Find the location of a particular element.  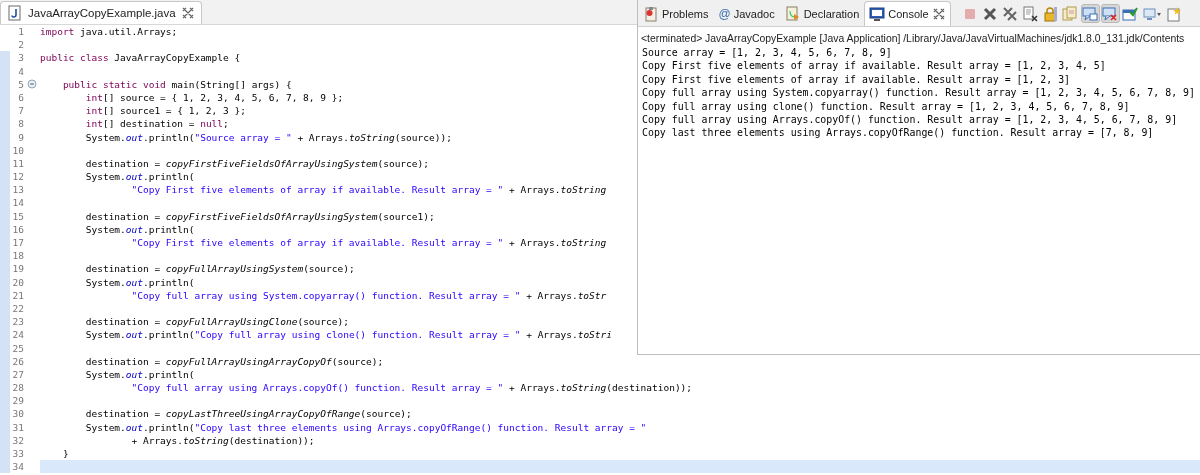

cross-icon is located at coordinates (990, 13).